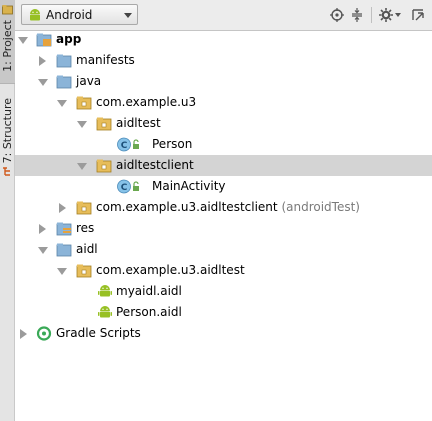 The width and height of the screenshot is (432, 421). What do you see at coordinates (371, 15) in the screenshot?
I see `toolbar-divider` at bounding box center [371, 15].